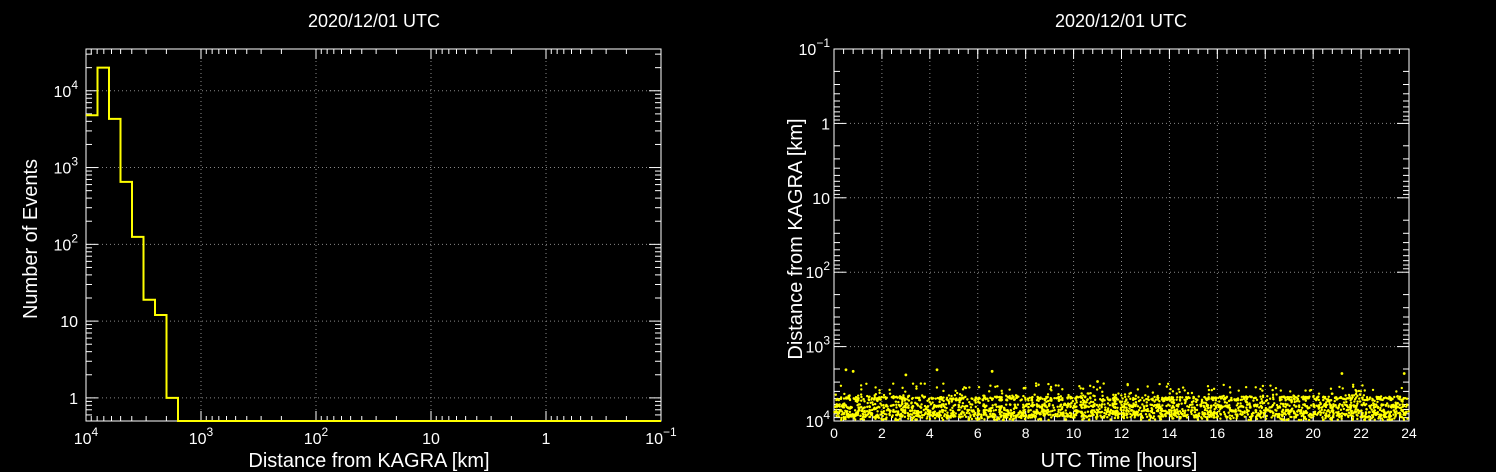 The image size is (1496, 472). Describe the element at coordinates (1121, 21) in the screenshot. I see `scatter-title: 2020/12/01 UTC` at that location.